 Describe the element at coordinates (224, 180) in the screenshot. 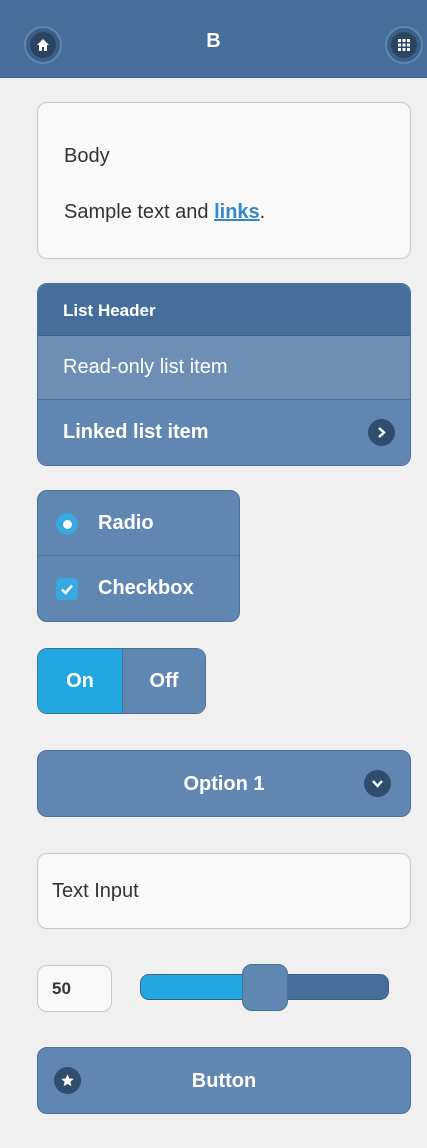

I see `body-card: Body Sample text and links.` at that location.